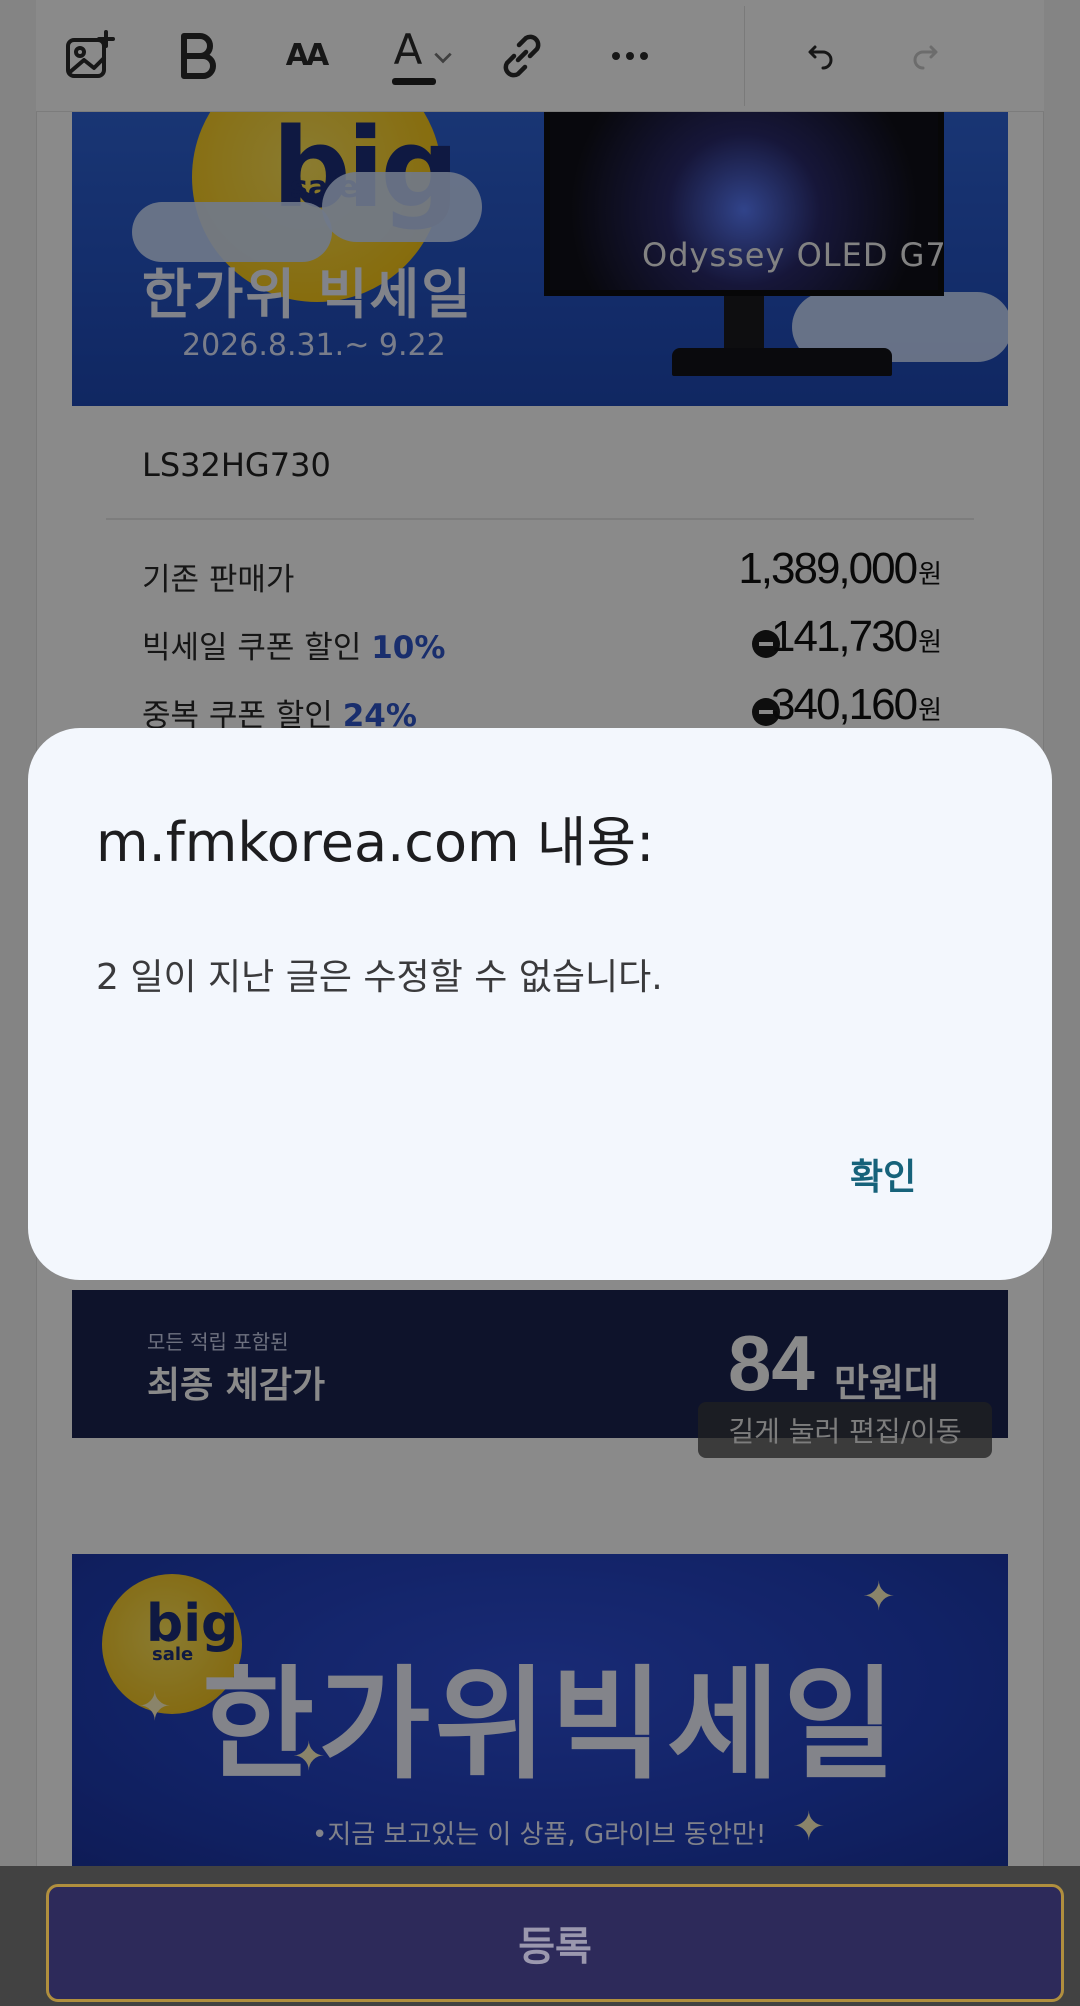 The image size is (1080, 2006). What do you see at coordinates (883, 1174) in the screenshot?
I see `confirm-button: 확인` at bounding box center [883, 1174].